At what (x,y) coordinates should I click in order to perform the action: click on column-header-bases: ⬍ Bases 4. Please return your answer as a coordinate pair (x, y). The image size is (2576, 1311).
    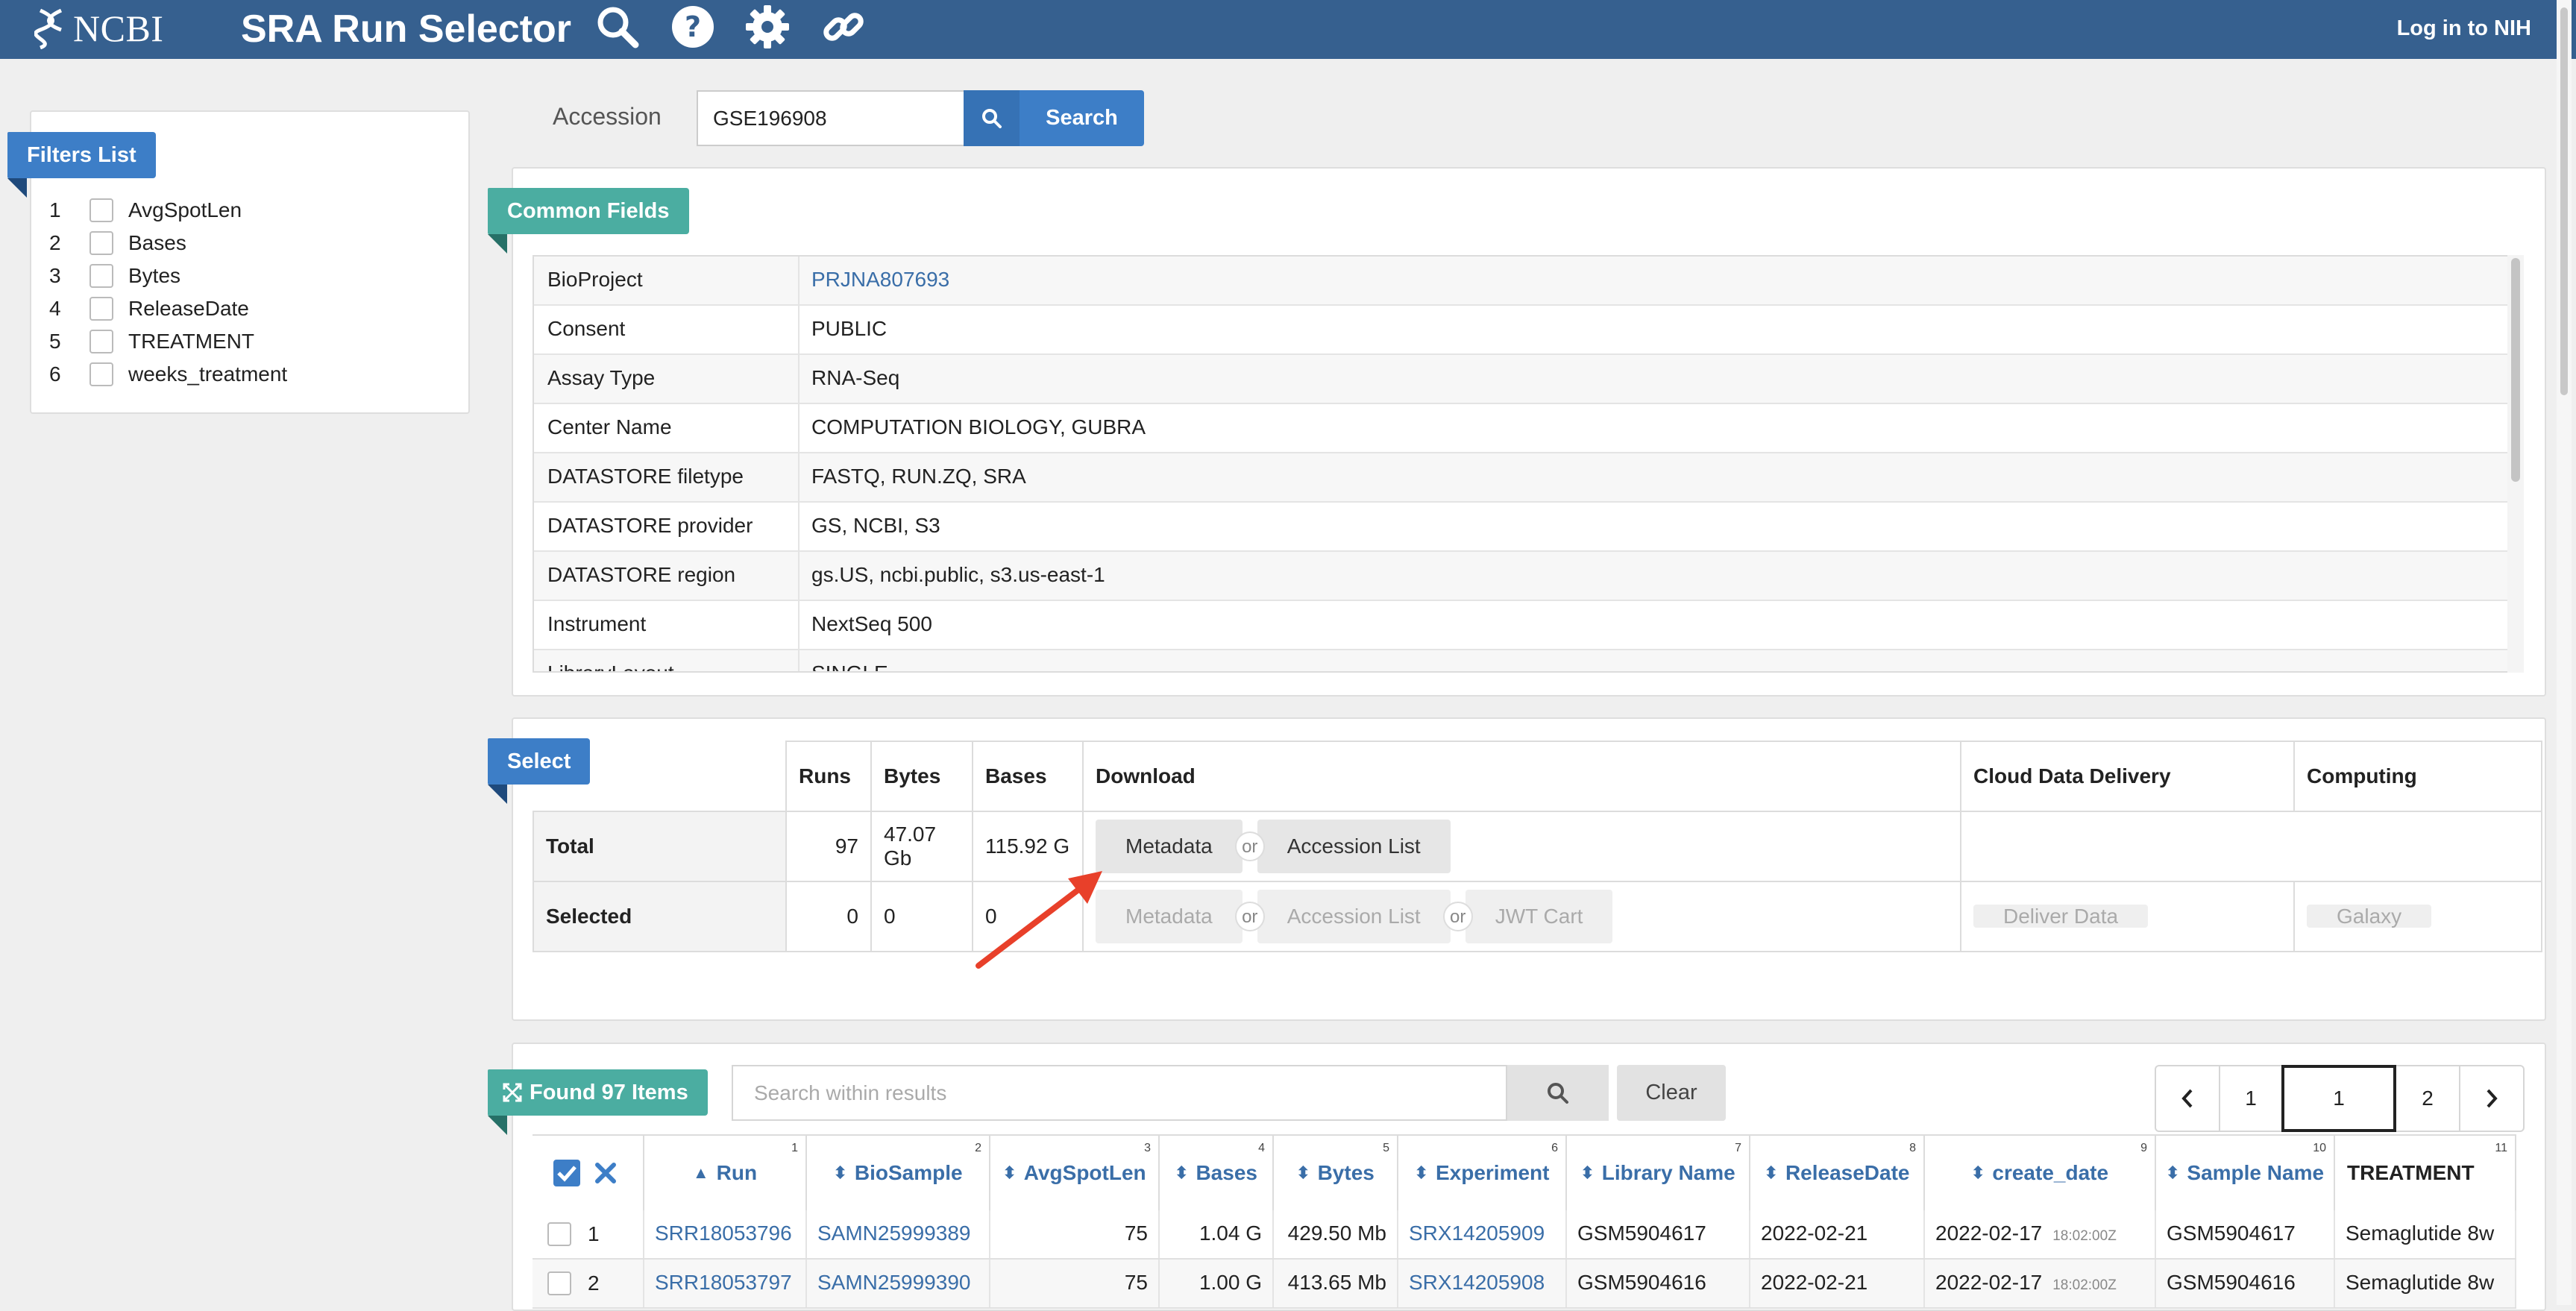
    Looking at the image, I should click on (1217, 1173).